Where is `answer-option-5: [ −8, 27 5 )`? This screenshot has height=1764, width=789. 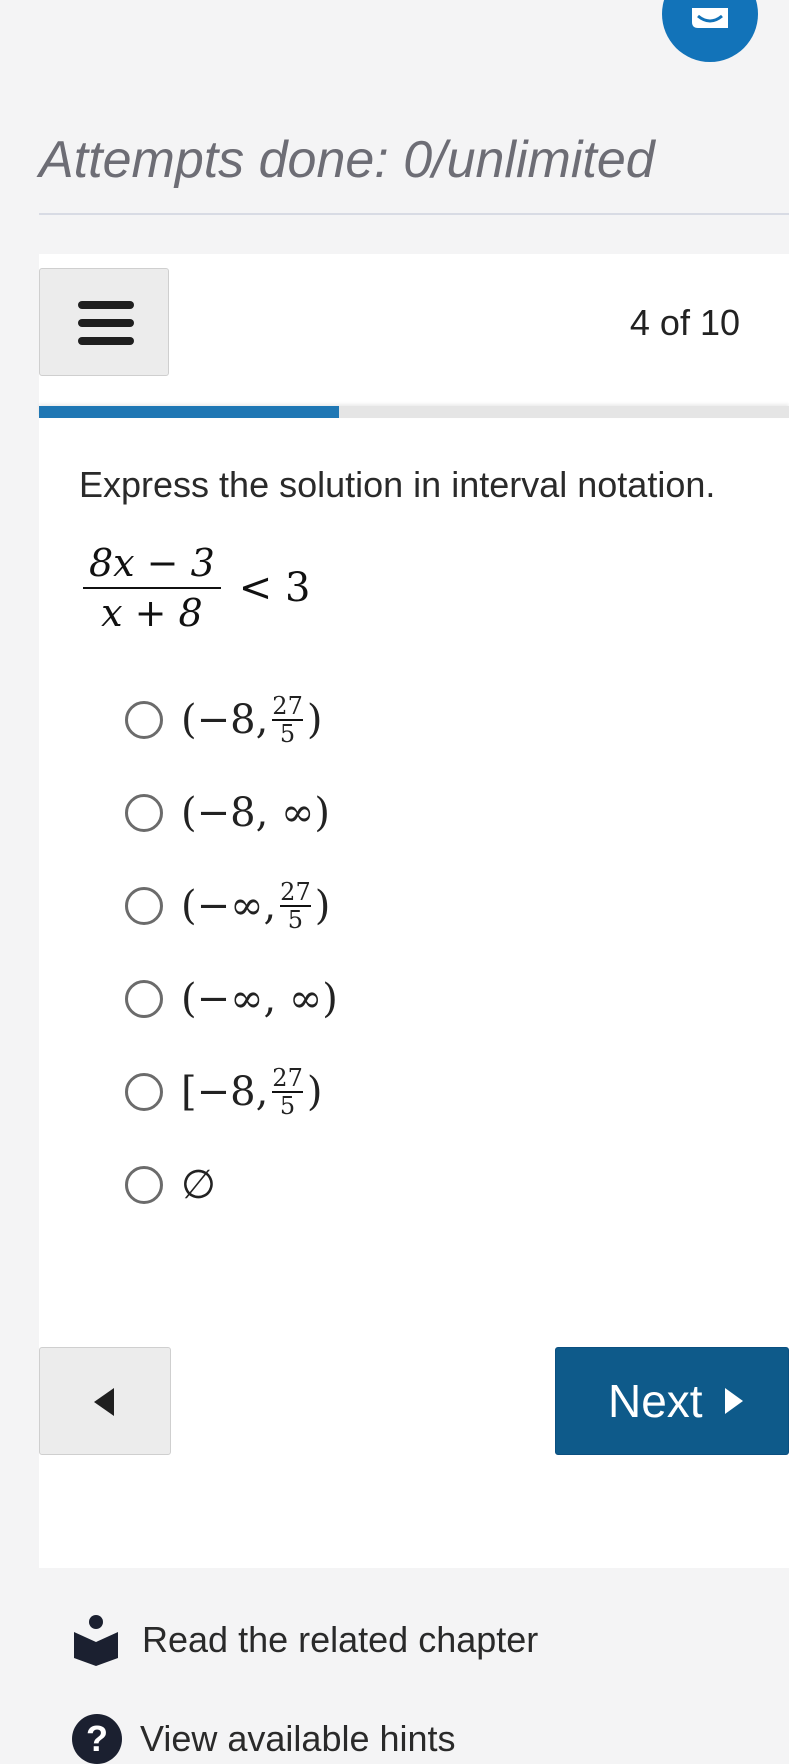 answer-option-5: [ −8, 27 5 ) is located at coordinates (223, 1092).